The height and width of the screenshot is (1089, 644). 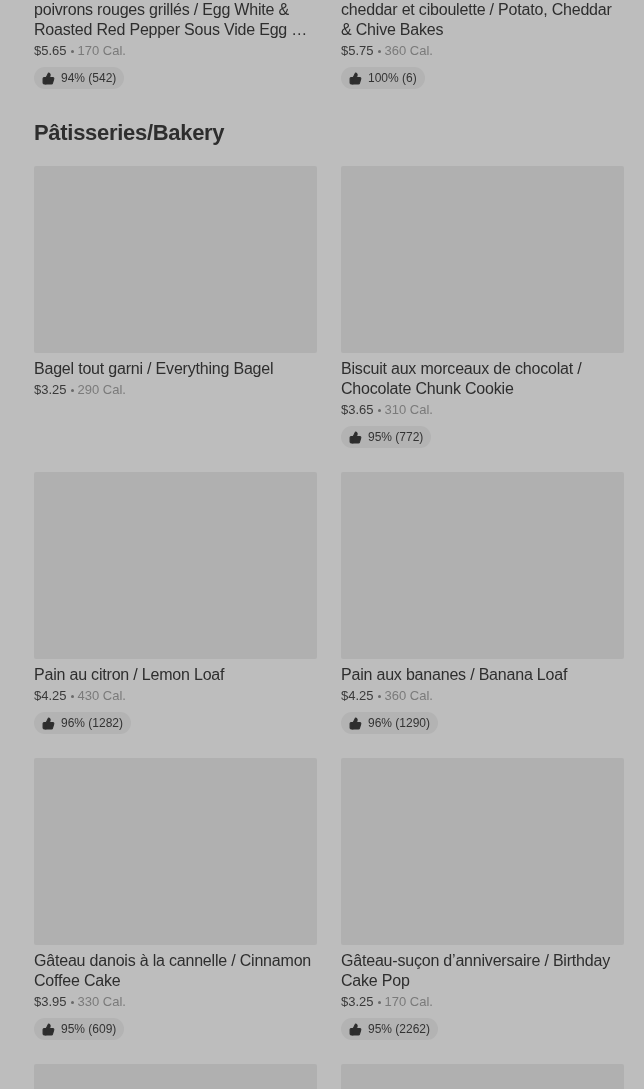 What do you see at coordinates (399, 1029) in the screenshot?
I see `rating-text: 95% (2262)` at bounding box center [399, 1029].